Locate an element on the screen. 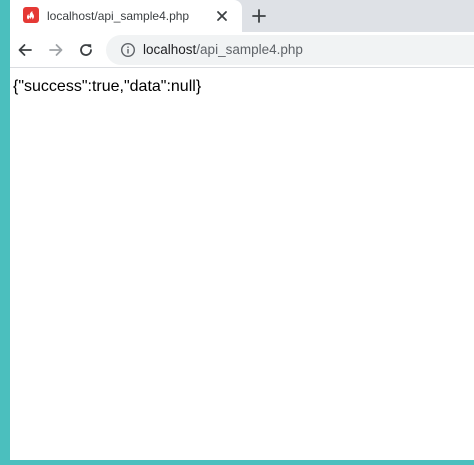 The height and width of the screenshot is (465, 474). url-text: localhost/api_sample4.php is located at coordinates (223, 50).